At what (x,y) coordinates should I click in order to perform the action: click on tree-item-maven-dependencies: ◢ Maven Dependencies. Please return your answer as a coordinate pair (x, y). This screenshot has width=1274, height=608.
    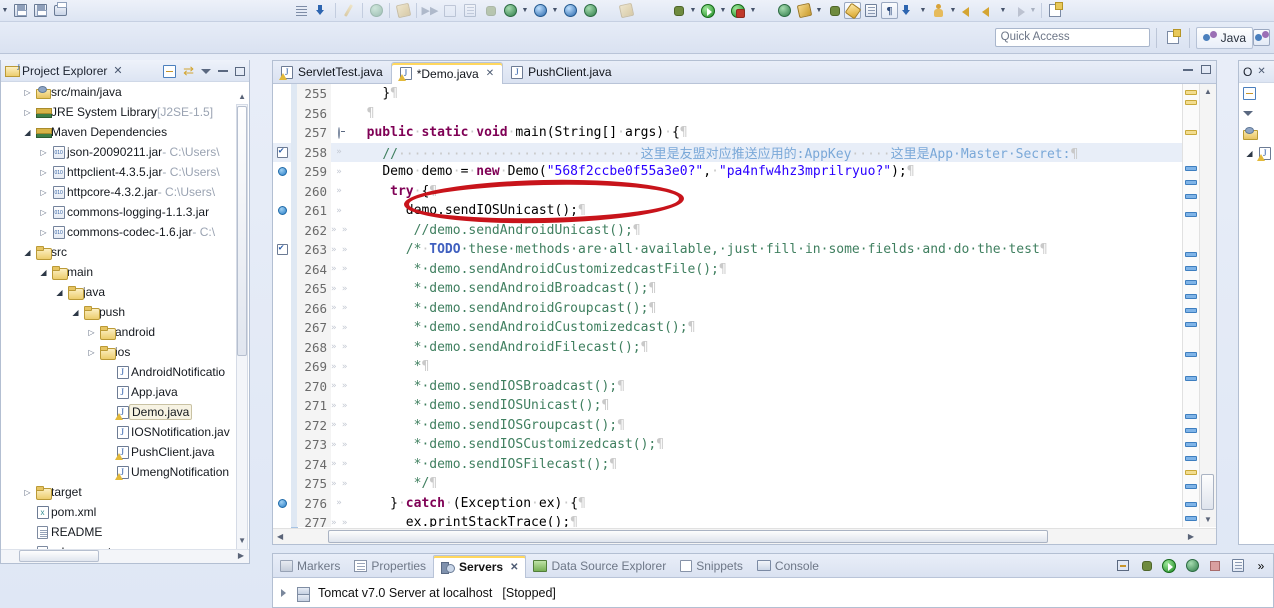
    Looking at the image, I should click on (125, 132).